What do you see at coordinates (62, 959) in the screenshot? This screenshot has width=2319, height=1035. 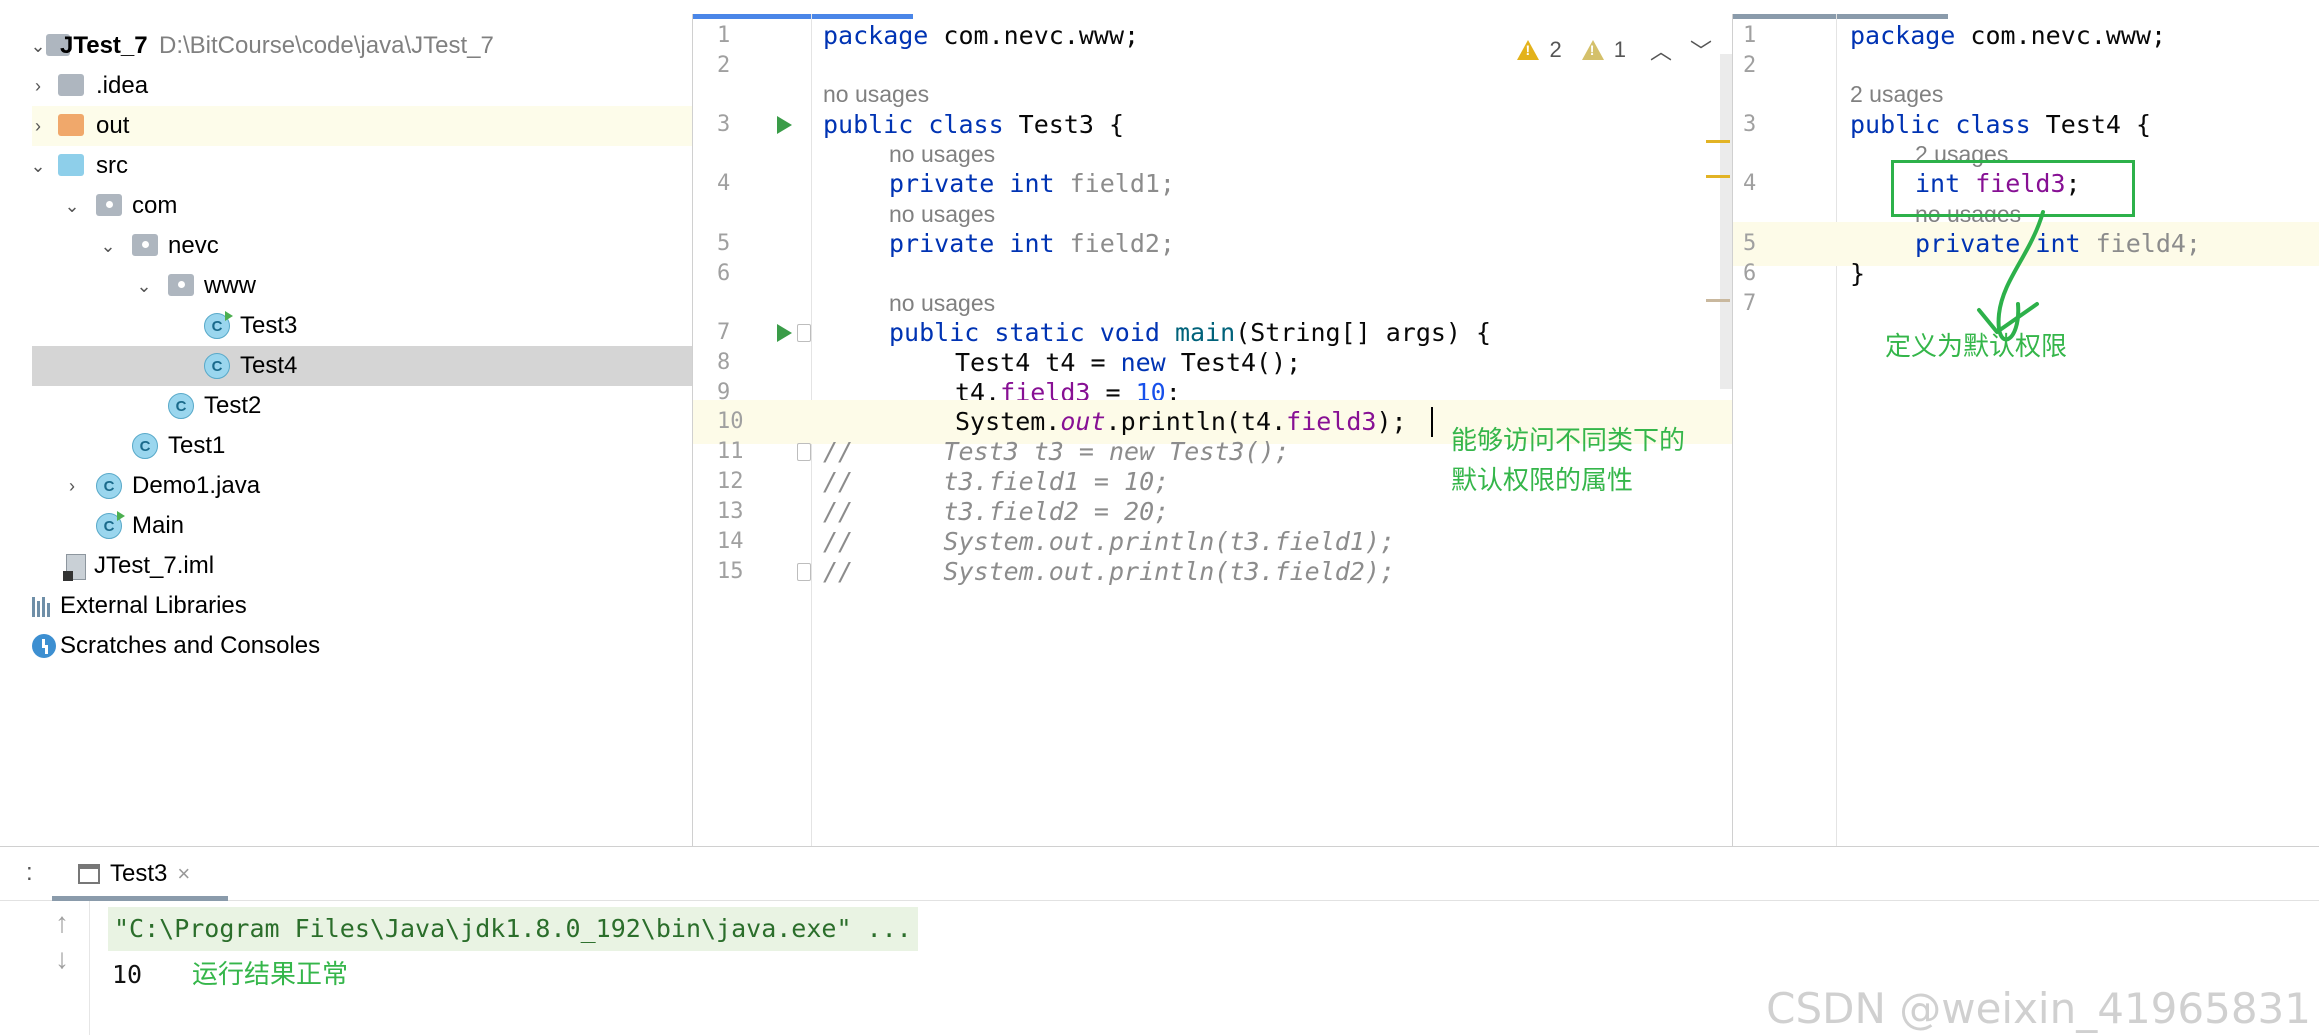 I see `arrow-down-icon: ↓` at bounding box center [62, 959].